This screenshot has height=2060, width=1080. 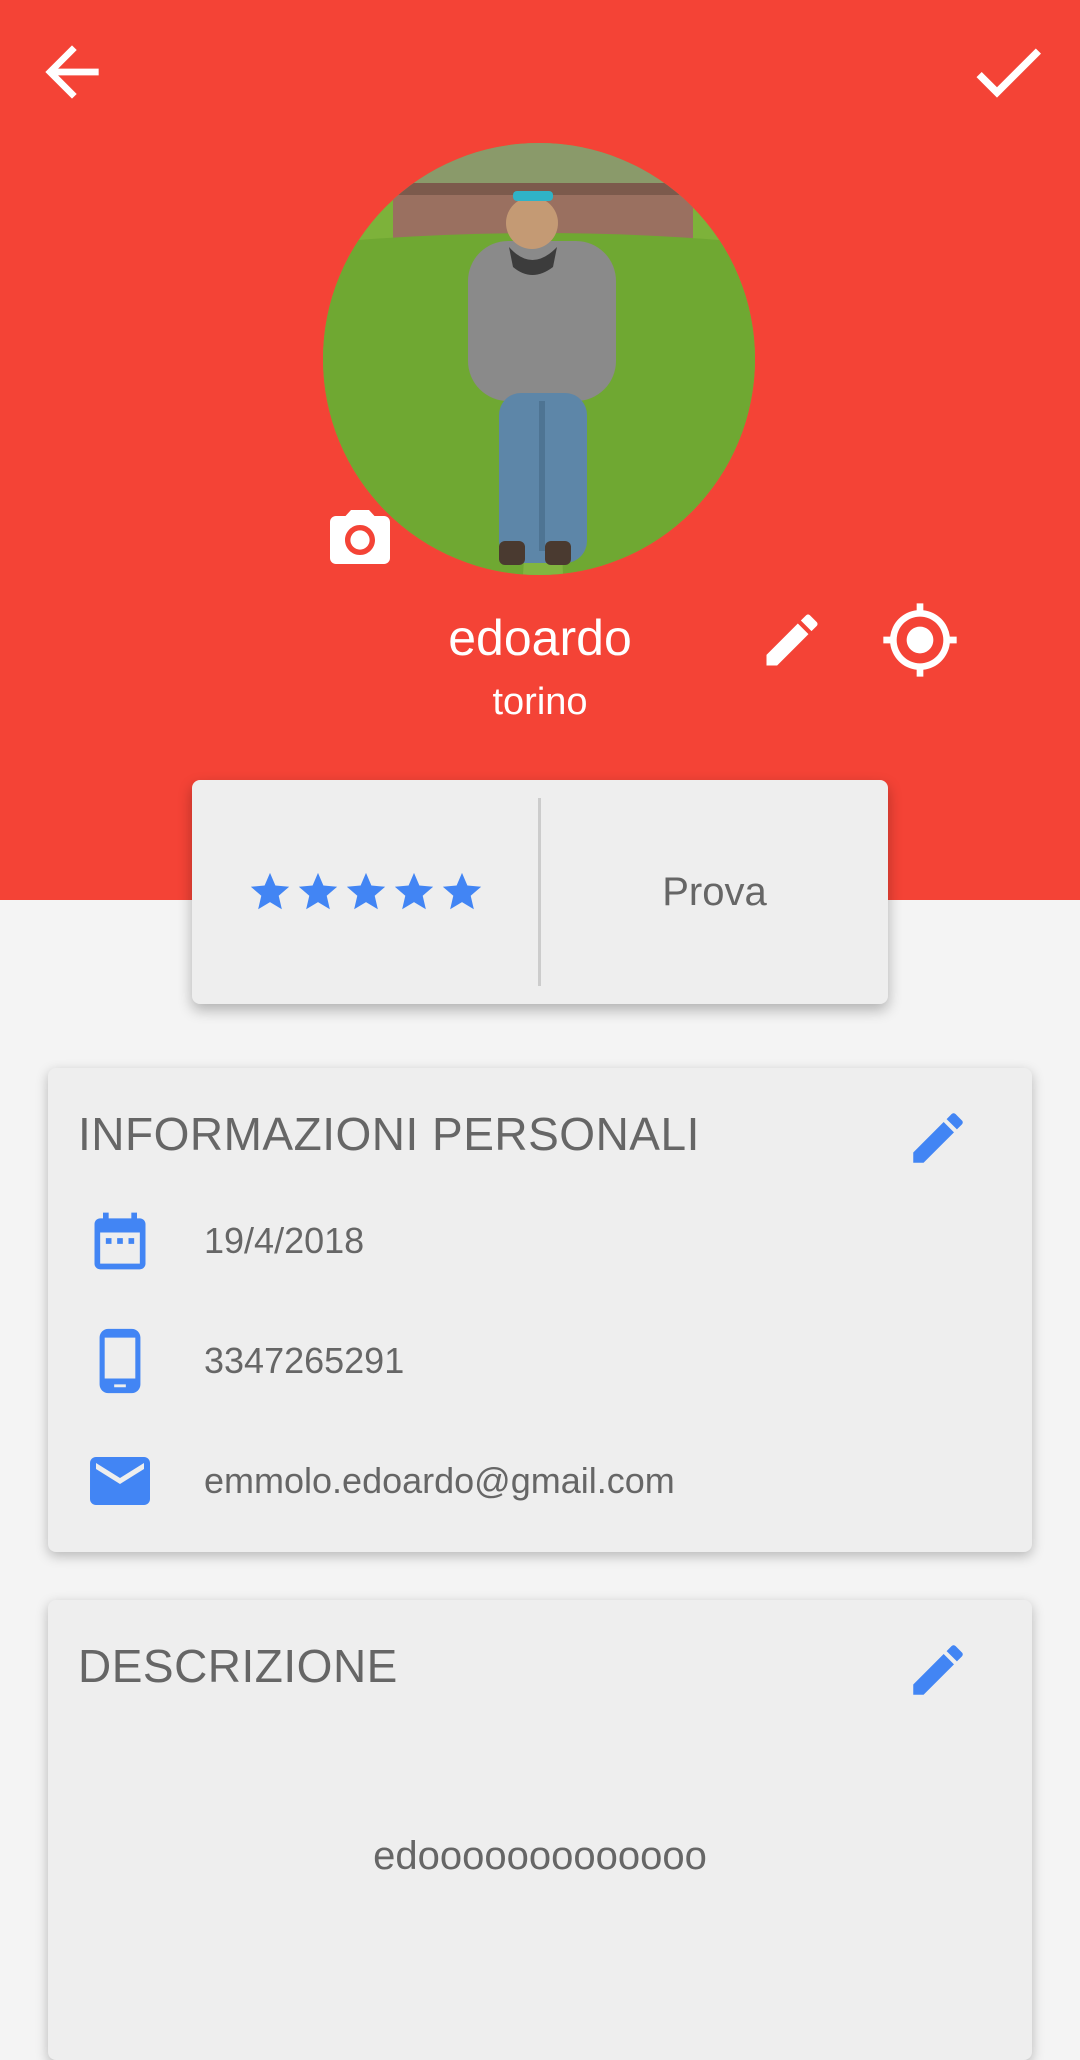 I want to click on rating-stars, so click(x=365, y=892).